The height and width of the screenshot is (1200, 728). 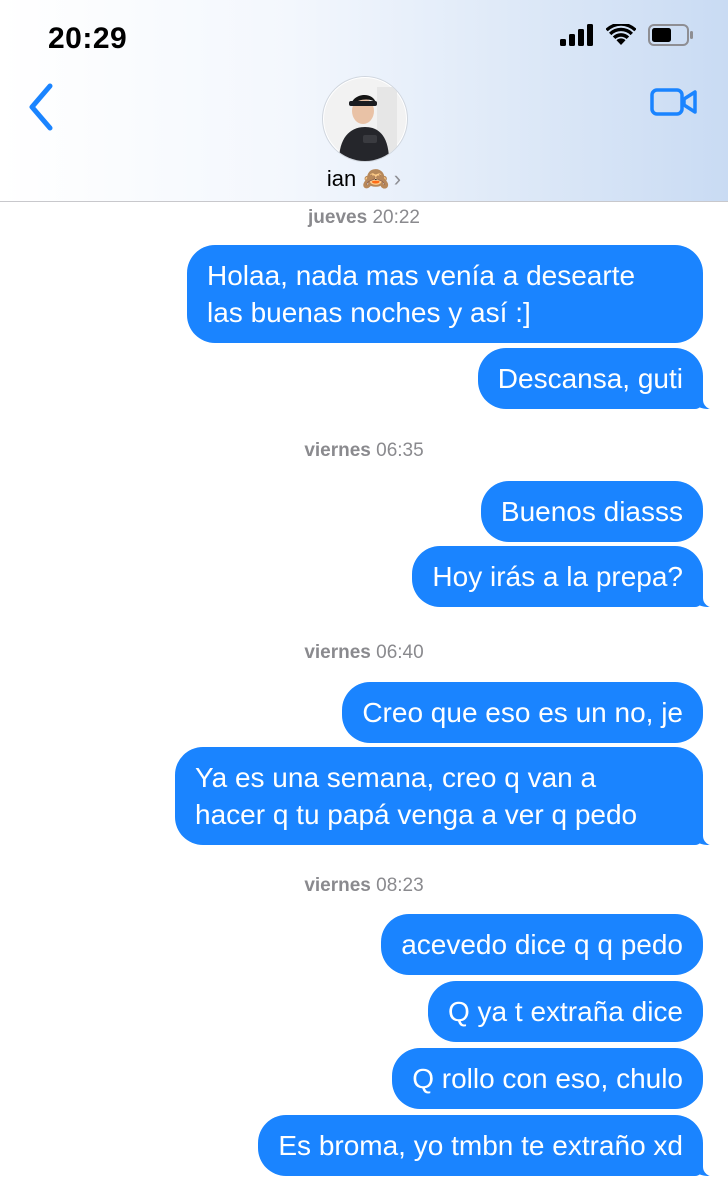 What do you see at coordinates (358, 178) in the screenshot?
I see `contact-name: ian 🙈` at bounding box center [358, 178].